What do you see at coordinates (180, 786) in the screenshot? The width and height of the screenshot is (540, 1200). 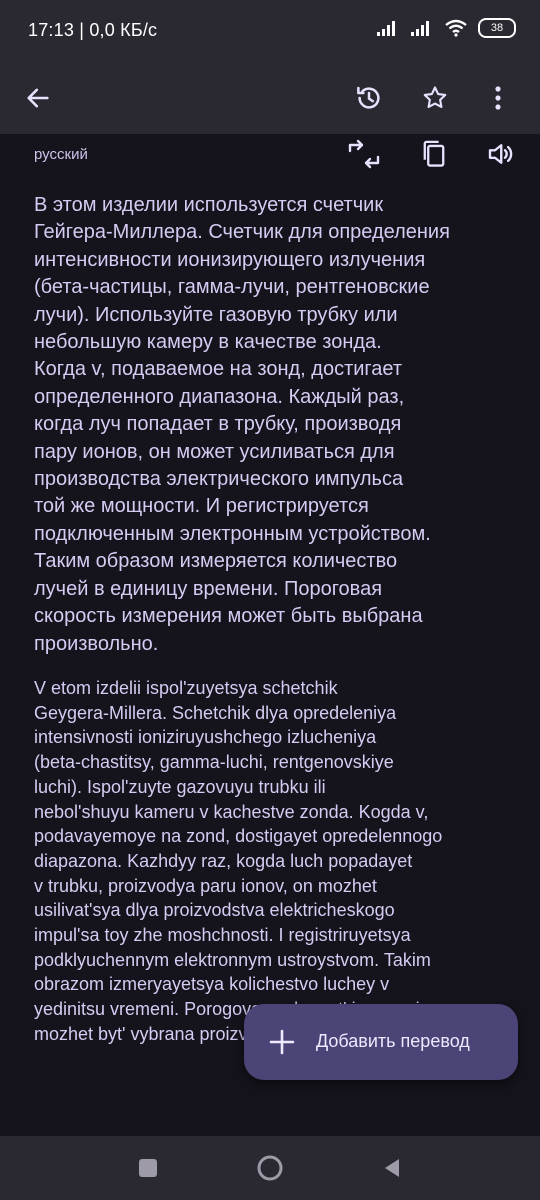 I see `transliteration-line: luchi). Ispol'zuyte gazovuyu trubku ili` at bounding box center [180, 786].